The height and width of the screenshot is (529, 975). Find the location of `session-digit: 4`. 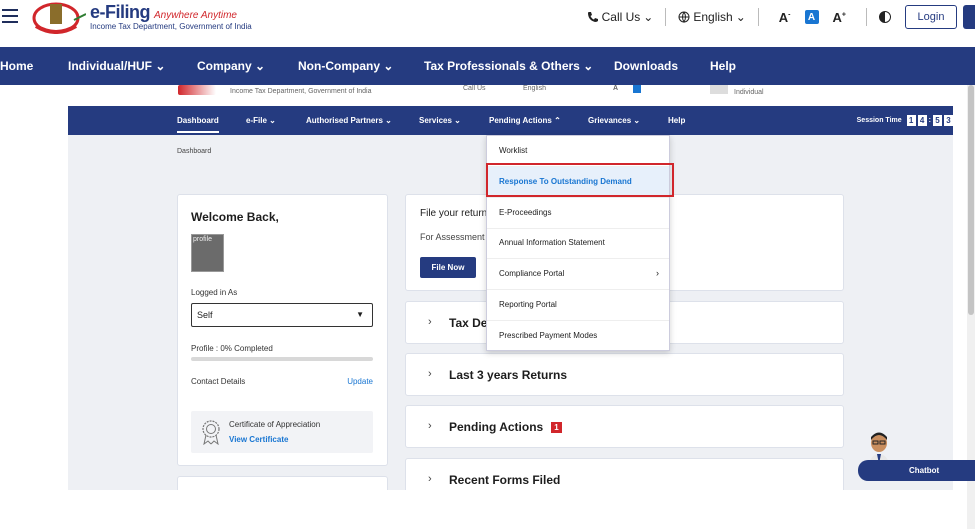

session-digit: 4 is located at coordinates (922, 120).